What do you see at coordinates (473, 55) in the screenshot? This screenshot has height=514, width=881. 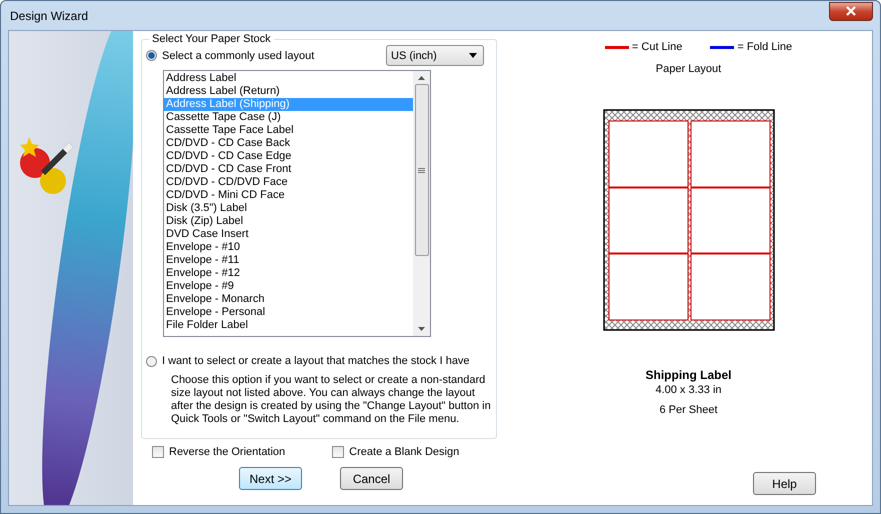 I see `caret-icon` at bounding box center [473, 55].